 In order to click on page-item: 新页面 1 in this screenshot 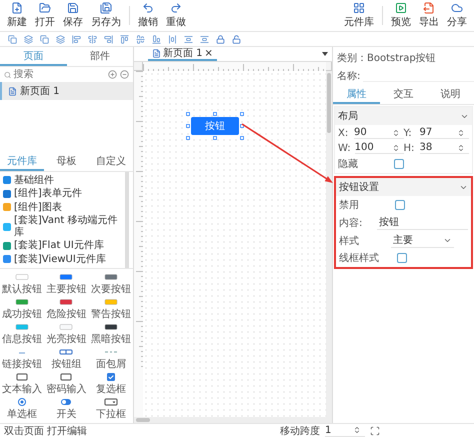, I will do `click(66, 91)`.